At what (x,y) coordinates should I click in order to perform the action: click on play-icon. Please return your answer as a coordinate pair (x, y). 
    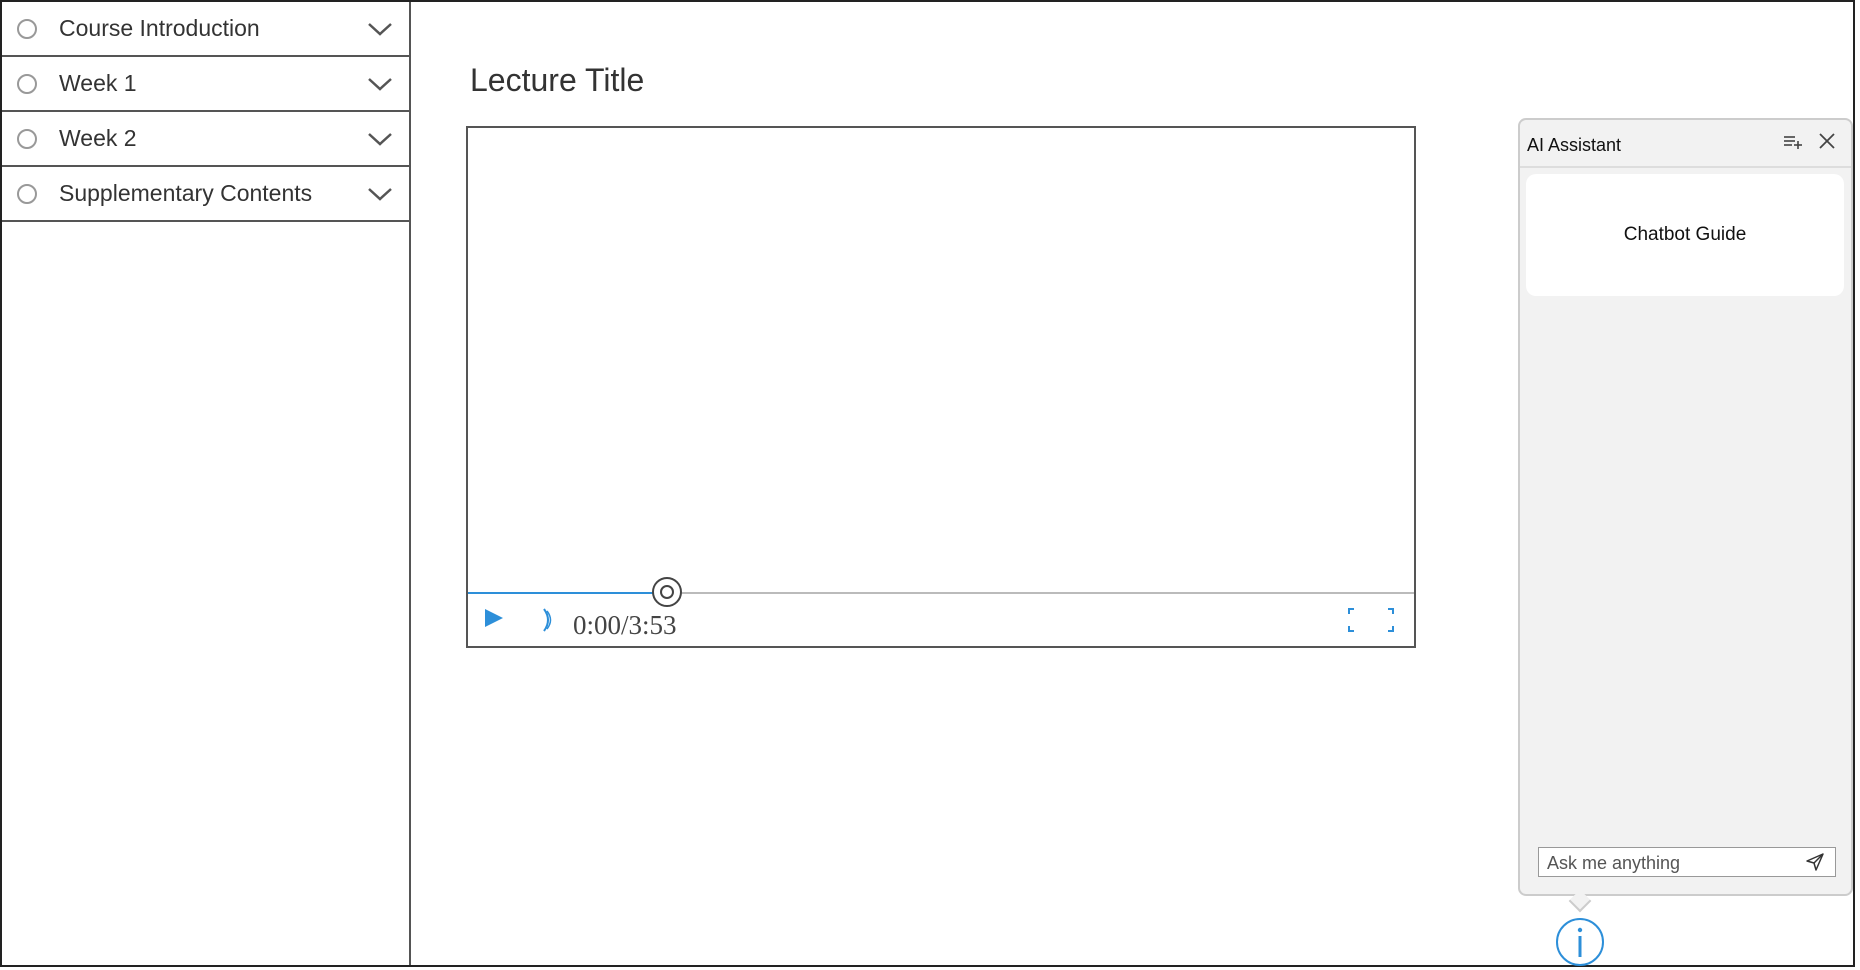
    Looking at the image, I should click on (494, 618).